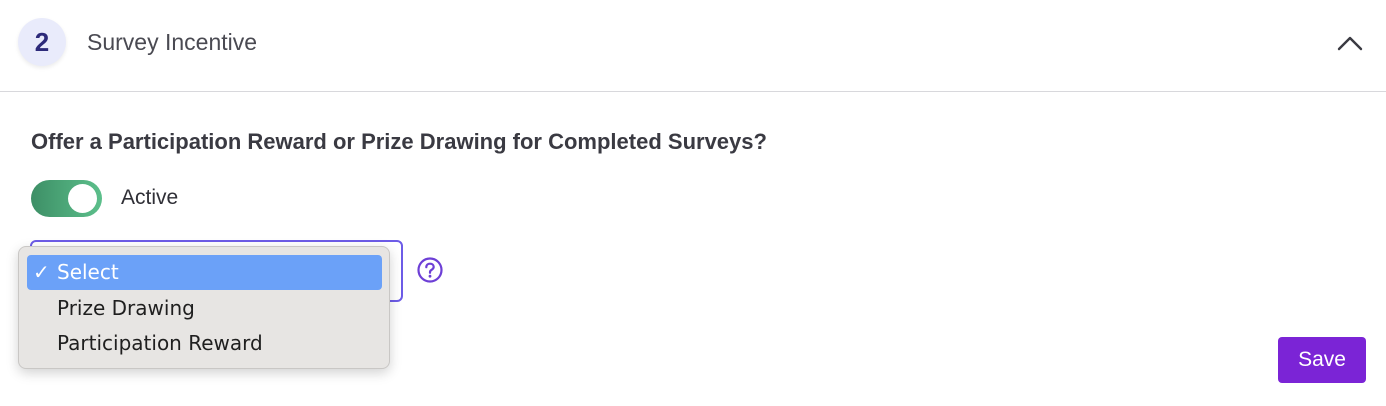  I want to click on active-toggle, so click(66, 198).